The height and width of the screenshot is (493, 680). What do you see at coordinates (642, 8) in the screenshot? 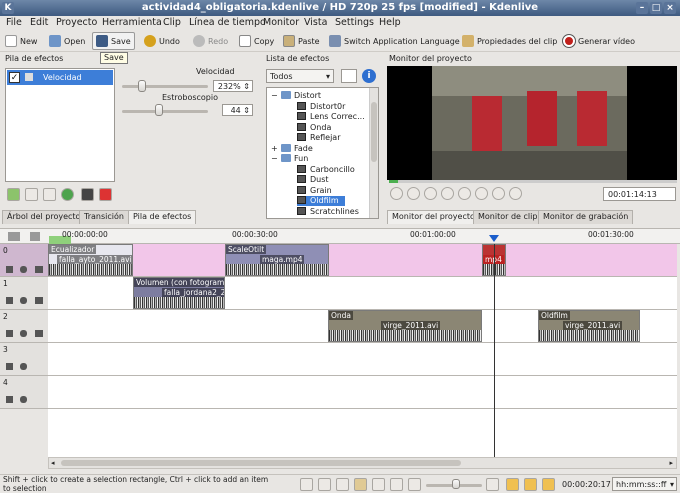
I see `minimize-icon: –` at bounding box center [642, 8].